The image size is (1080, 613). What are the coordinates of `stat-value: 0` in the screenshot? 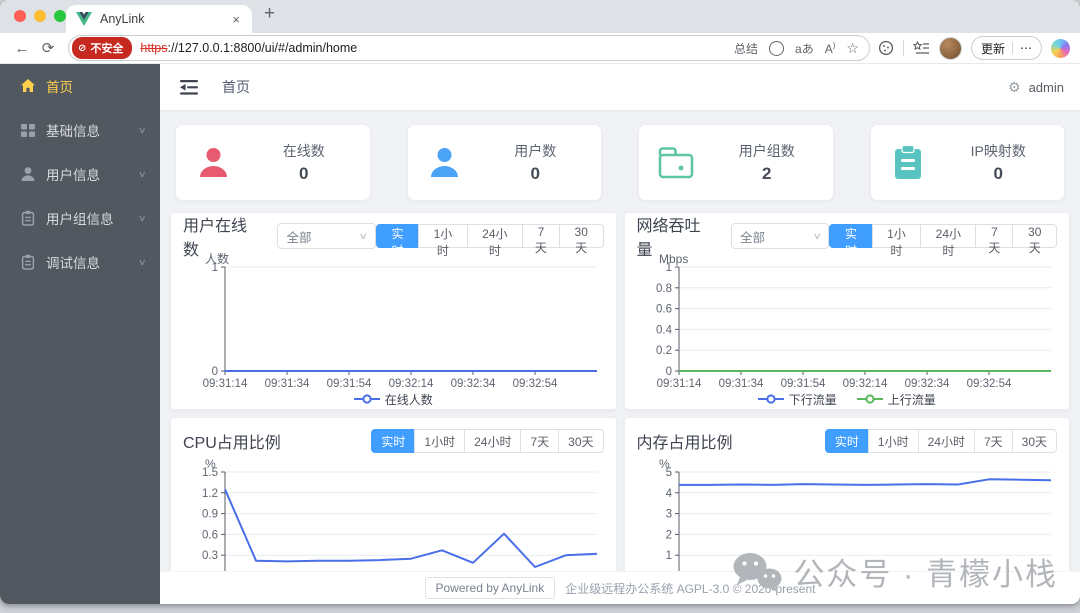 It's located at (998, 173).